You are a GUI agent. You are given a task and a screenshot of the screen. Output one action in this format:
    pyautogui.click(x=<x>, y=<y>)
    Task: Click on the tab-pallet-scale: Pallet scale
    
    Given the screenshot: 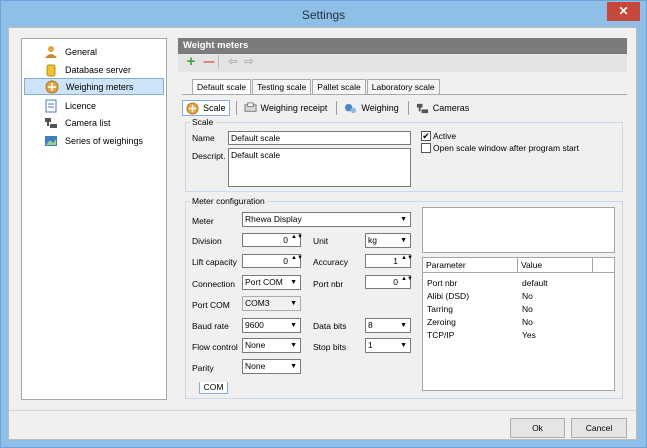 What is the action you would take?
    pyautogui.click(x=339, y=86)
    